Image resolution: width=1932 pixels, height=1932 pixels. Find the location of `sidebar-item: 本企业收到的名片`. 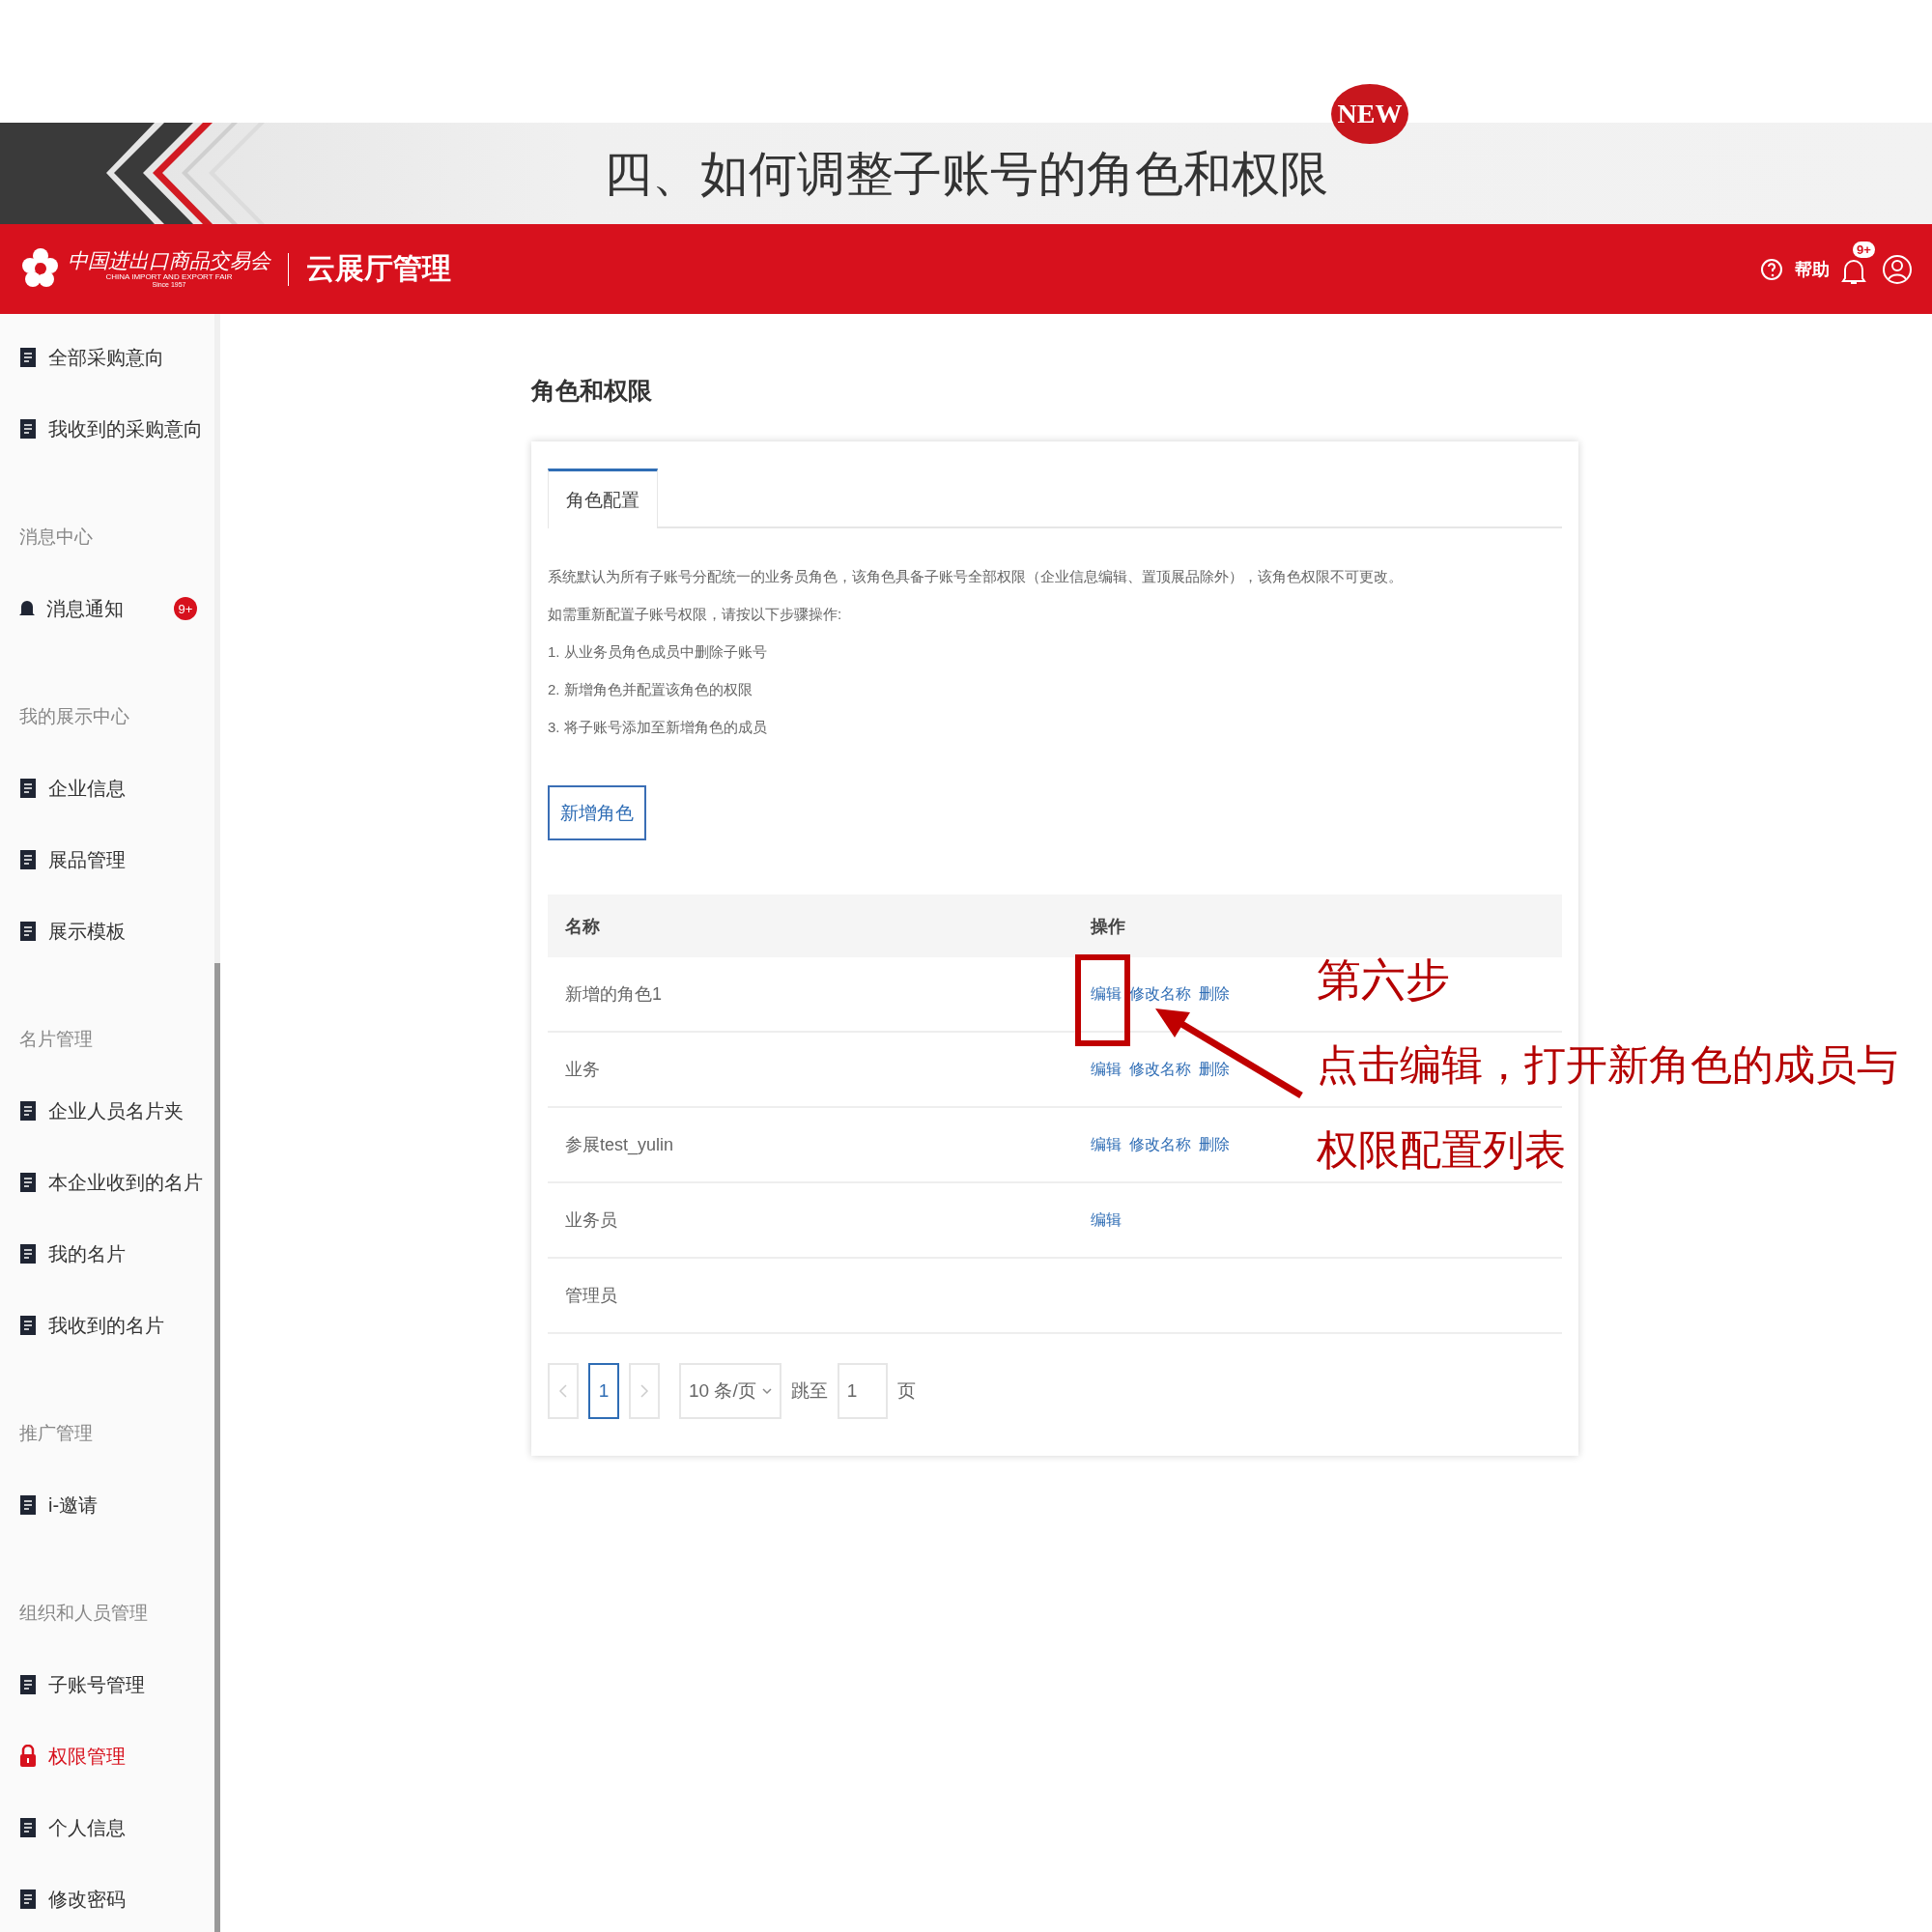

sidebar-item: 本企业收到的名片 is located at coordinates (125, 1182).